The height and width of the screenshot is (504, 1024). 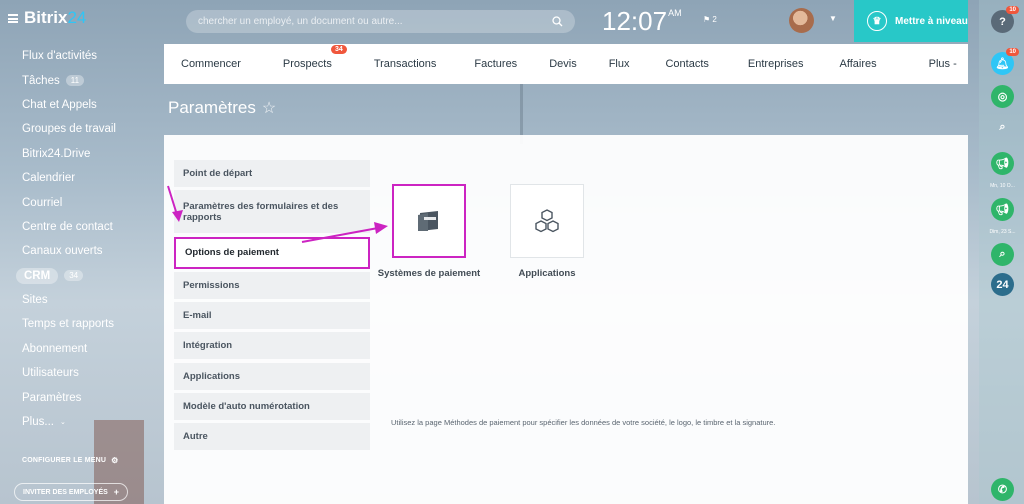 I want to click on flag-counter: ⚑ 2, so click(x=710, y=19).